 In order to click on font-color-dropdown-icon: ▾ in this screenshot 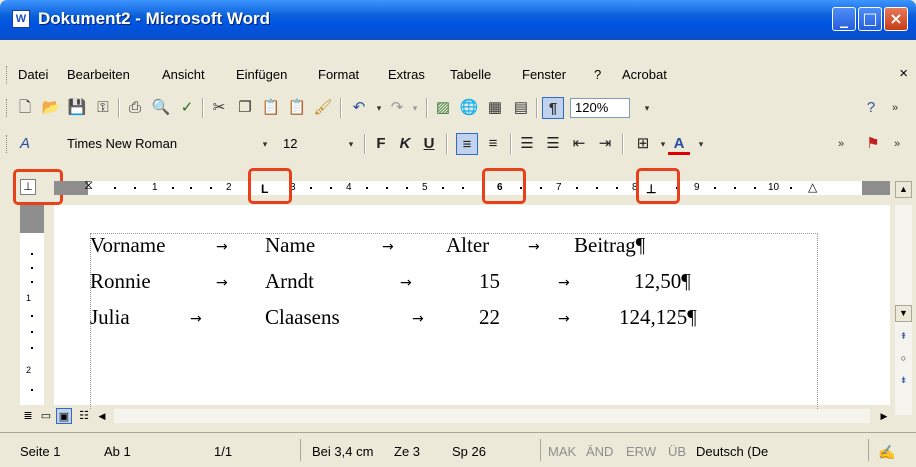, I will do `click(701, 144)`.